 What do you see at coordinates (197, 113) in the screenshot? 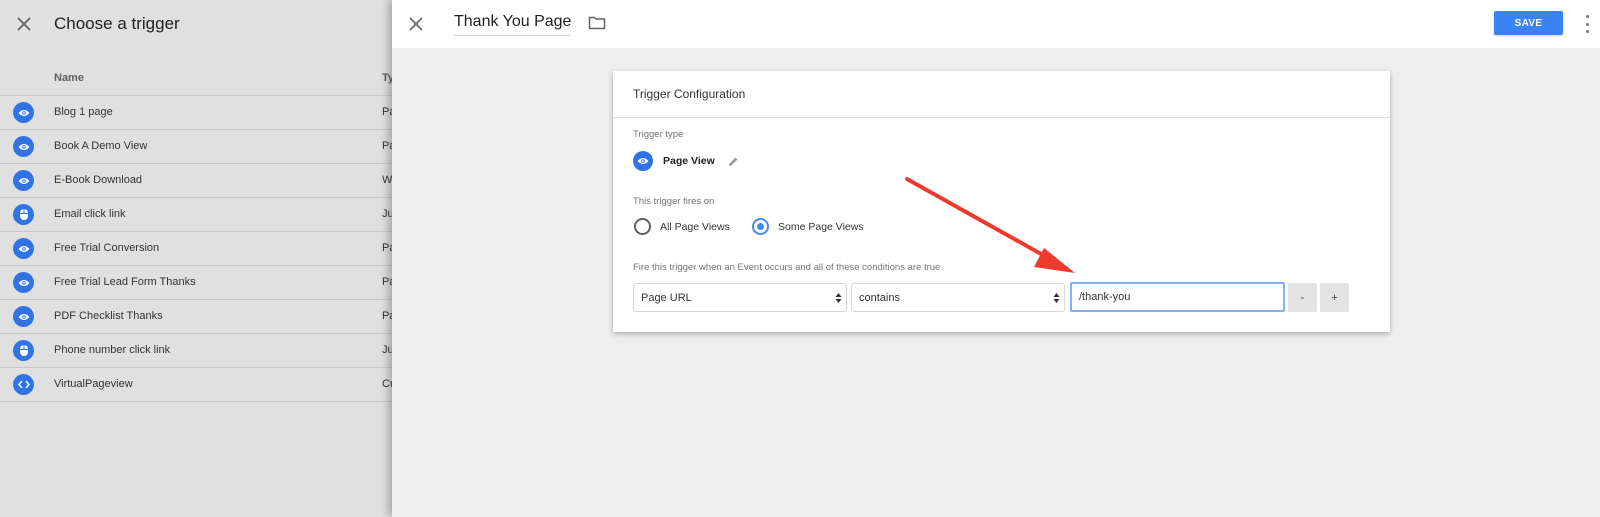
I see `trigger-row: Blog 1 page Pa` at bounding box center [197, 113].